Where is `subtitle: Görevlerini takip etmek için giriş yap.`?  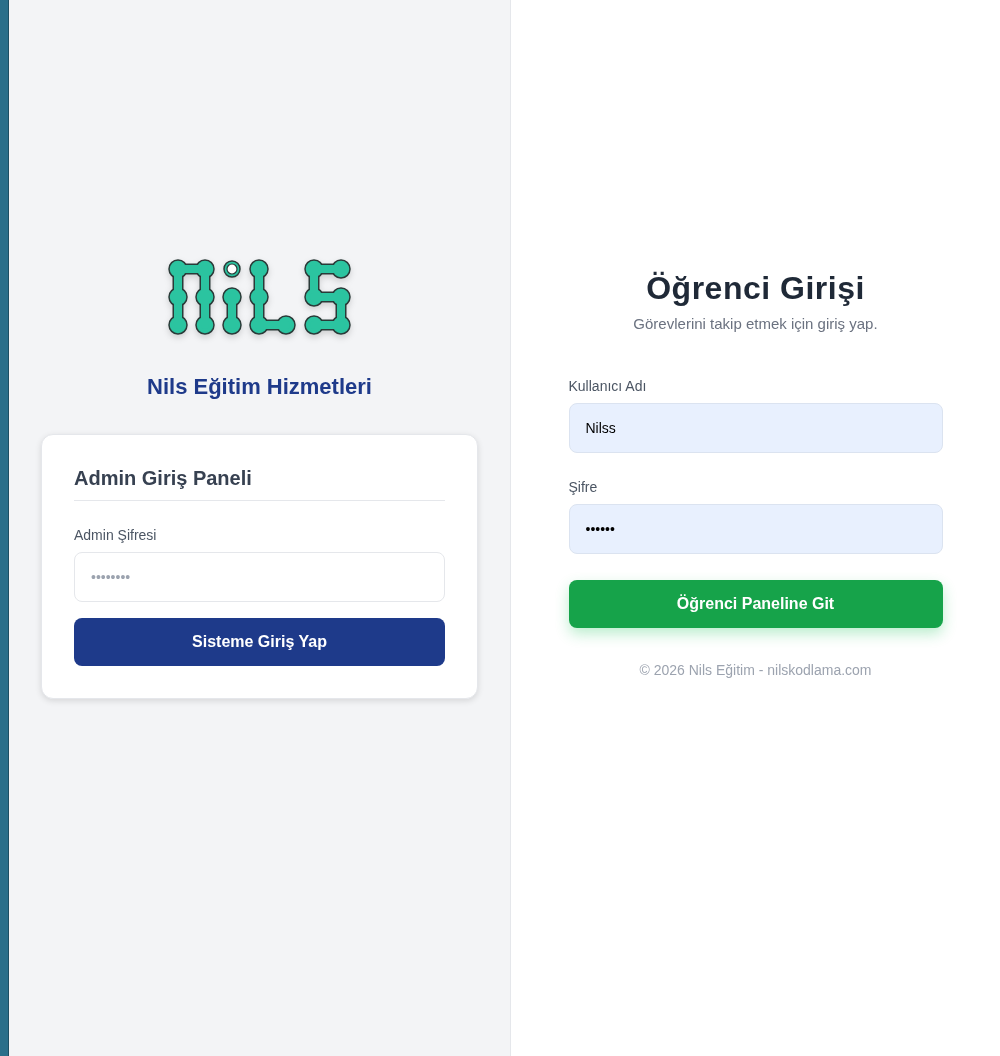
subtitle: Görevlerini takip etmek için giriş yap. is located at coordinates (755, 323).